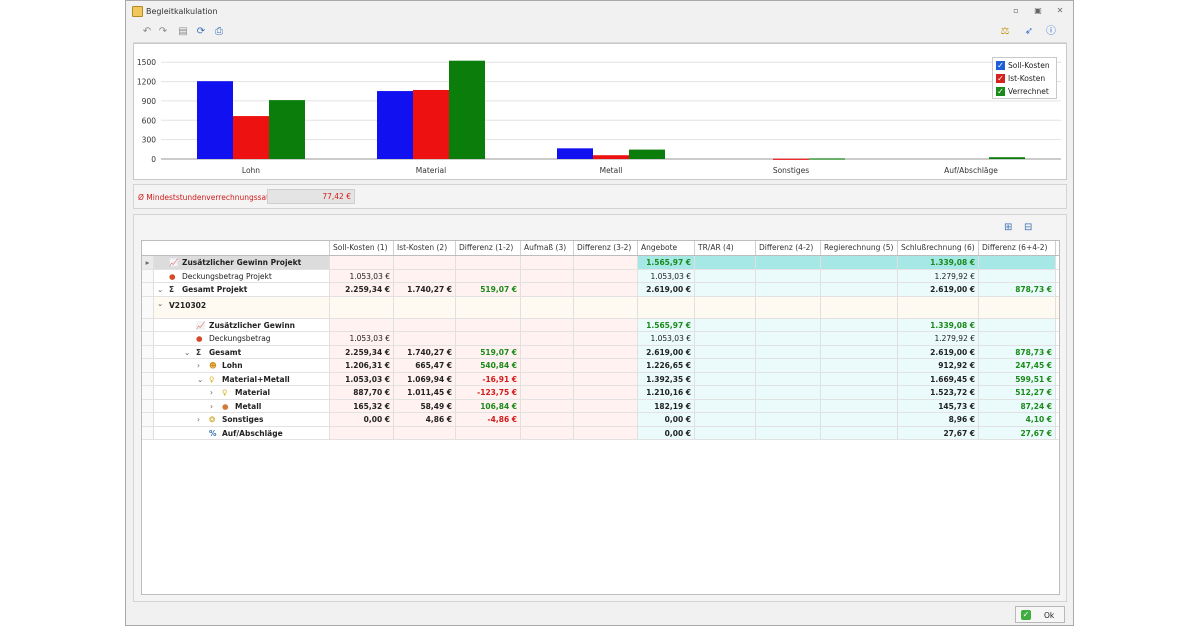  I want to click on header-name, so click(236, 248).